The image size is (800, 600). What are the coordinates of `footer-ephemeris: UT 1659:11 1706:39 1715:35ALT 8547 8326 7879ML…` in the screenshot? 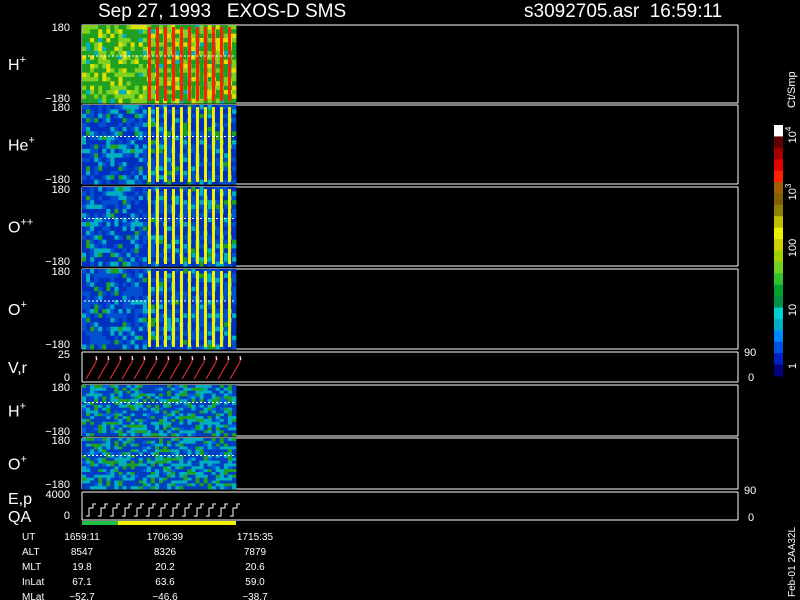 It's located at (148, 566).